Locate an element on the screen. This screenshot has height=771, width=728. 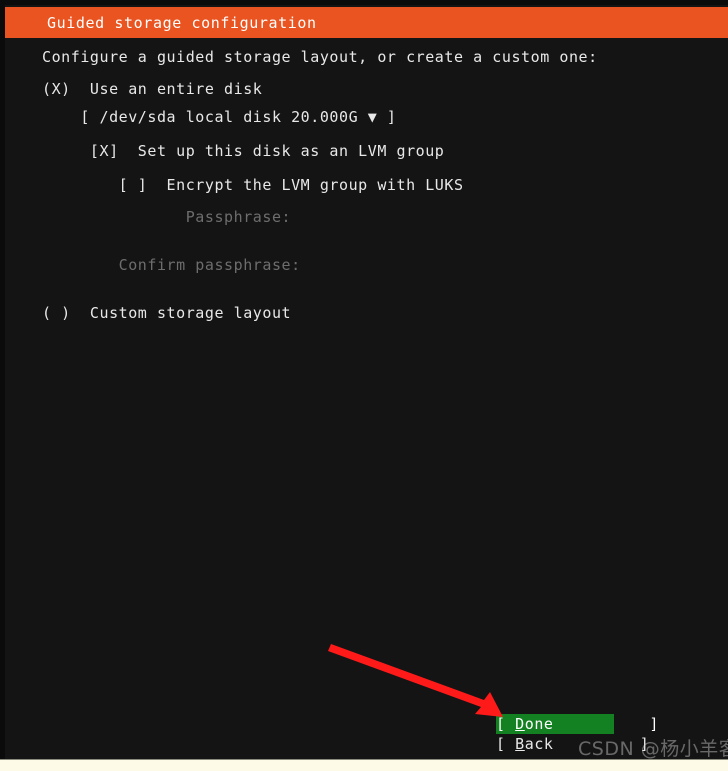
window-frame-top is located at coordinates (364, 2).